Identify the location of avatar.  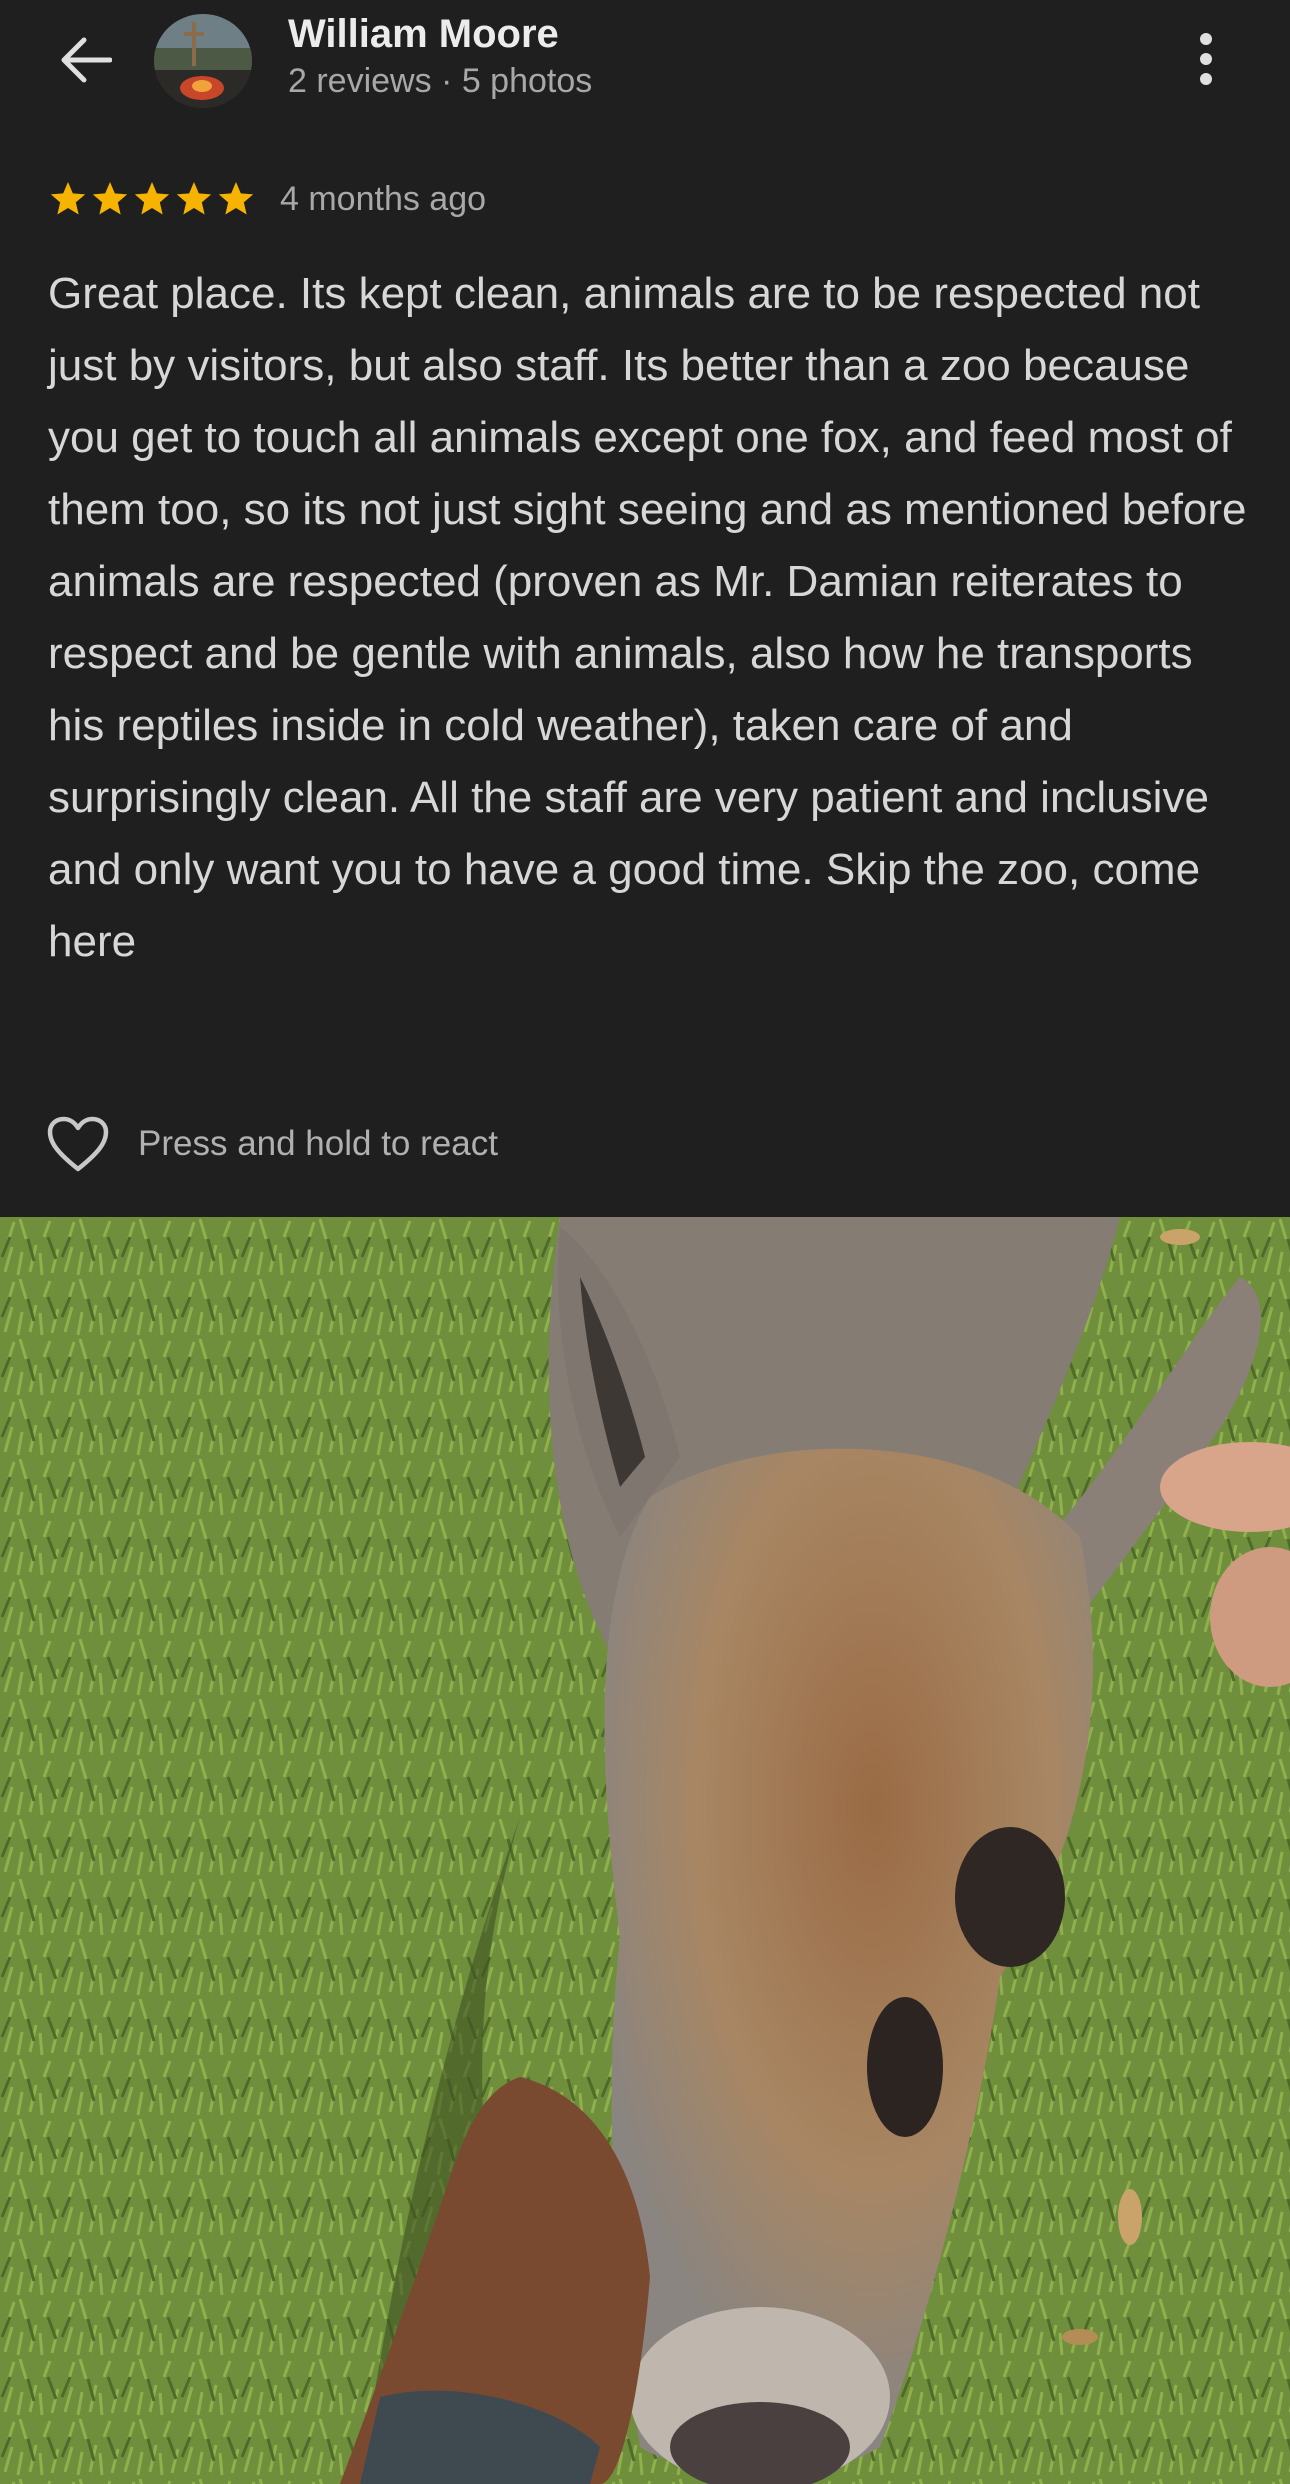
(203, 61).